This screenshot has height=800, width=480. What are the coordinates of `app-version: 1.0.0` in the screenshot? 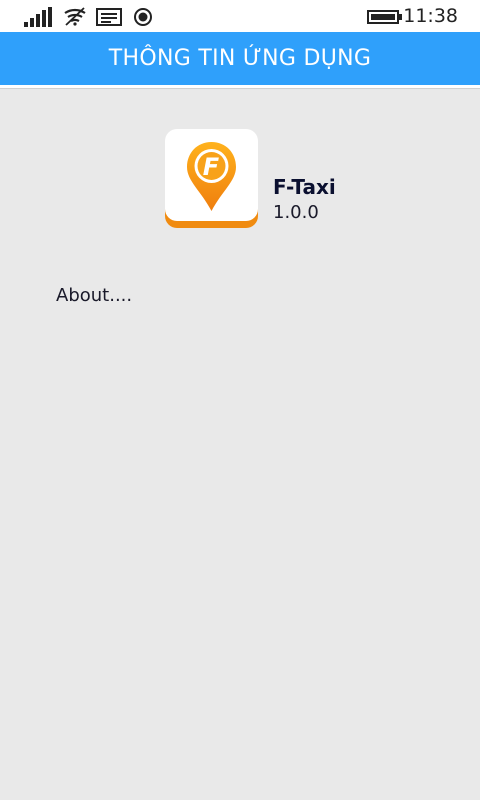 It's located at (296, 212).